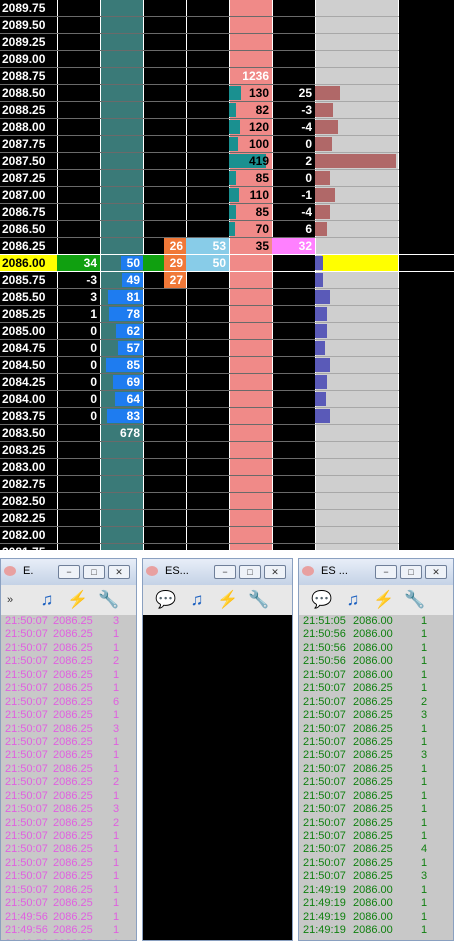 Image resolution: width=454 pixels, height=941 pixels. I want to click on price-level: 2082.25, so click(29, 518).